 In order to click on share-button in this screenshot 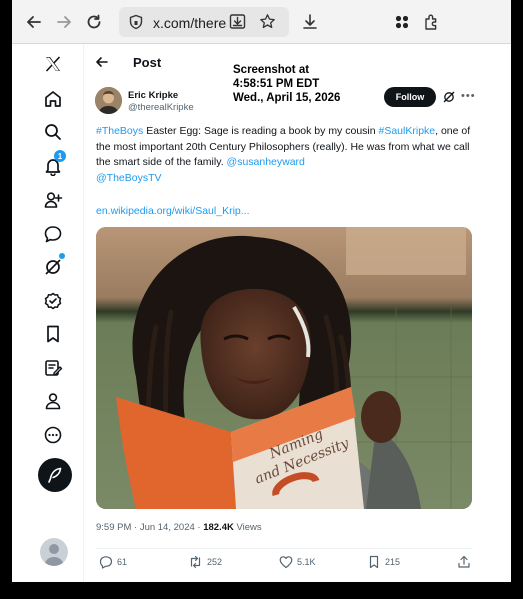, I will do `click(466, 562)`.